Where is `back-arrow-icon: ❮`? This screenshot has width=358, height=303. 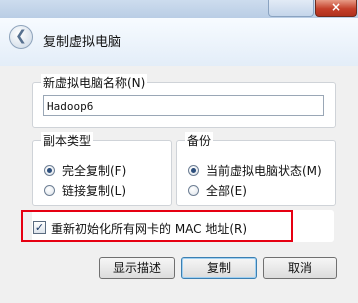 back-arrow-icon: ❮ is located at coordinates (21, 36).